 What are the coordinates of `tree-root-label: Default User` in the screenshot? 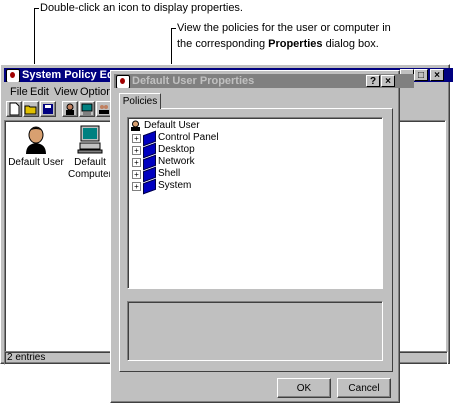 It's located at (172, 125).